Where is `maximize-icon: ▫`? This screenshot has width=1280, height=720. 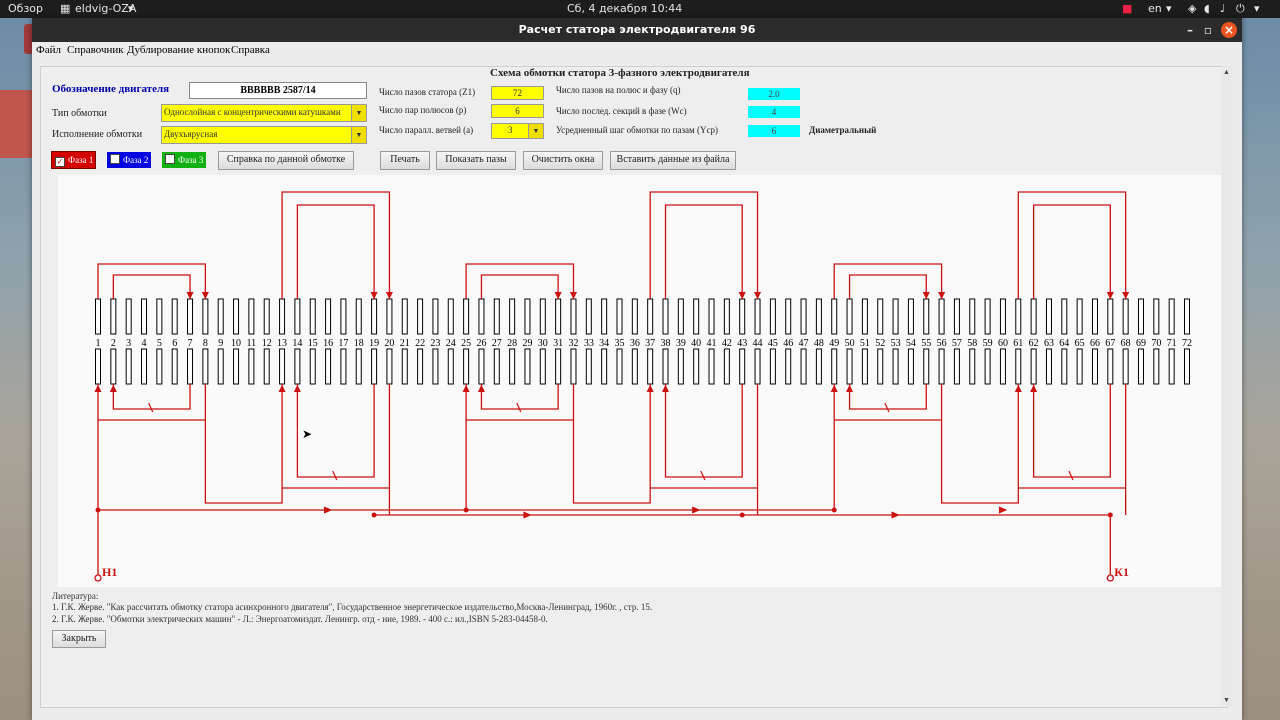 maximize-icon: ▫ is located at coordinates (1208, 30).